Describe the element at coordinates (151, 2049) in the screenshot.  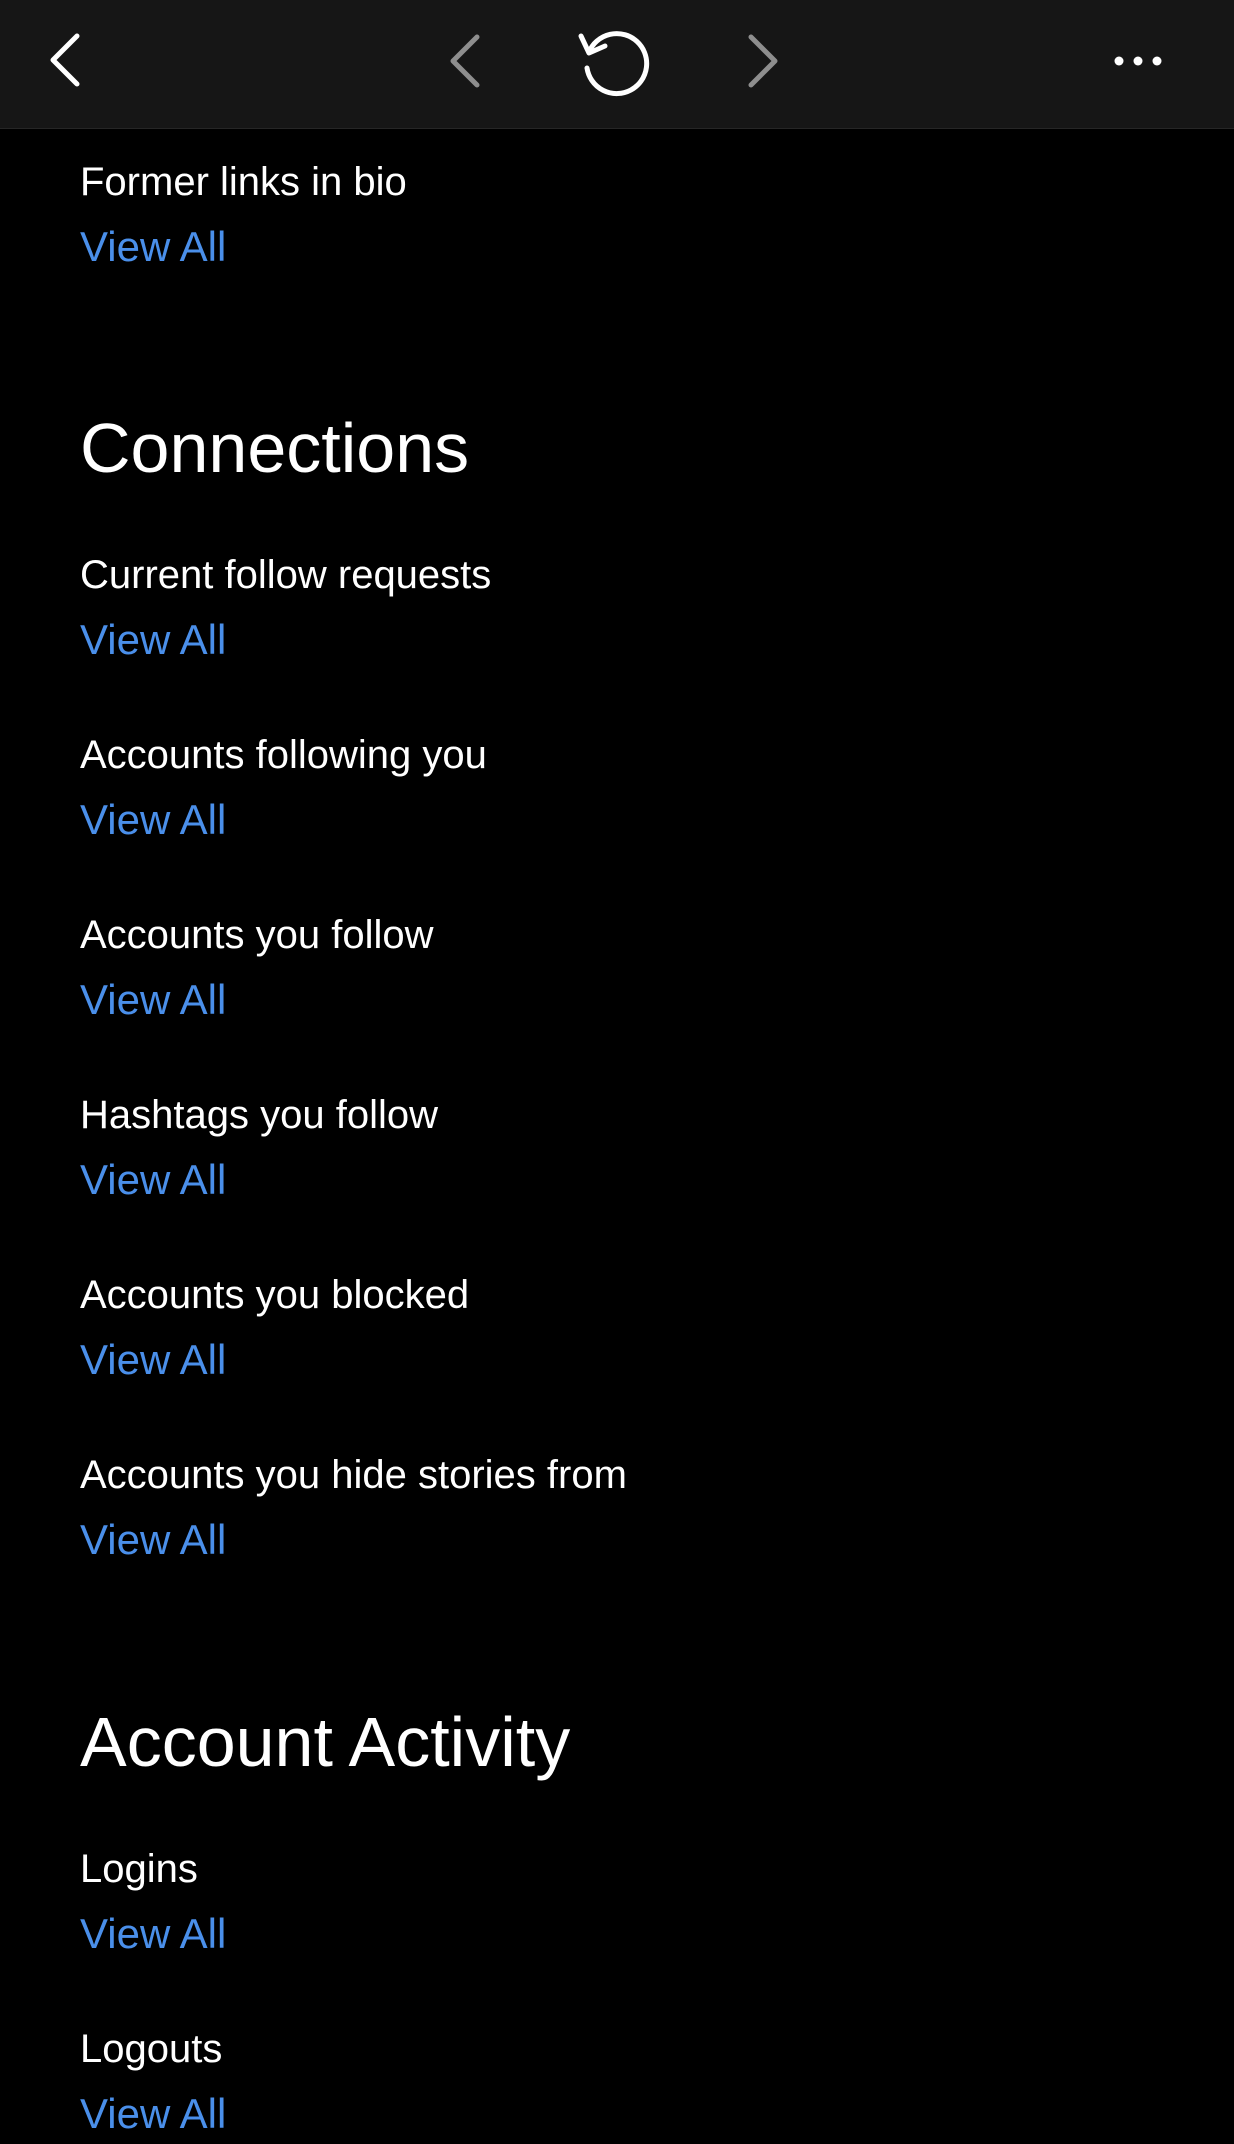
I see `item-label: Logouts` at that location.